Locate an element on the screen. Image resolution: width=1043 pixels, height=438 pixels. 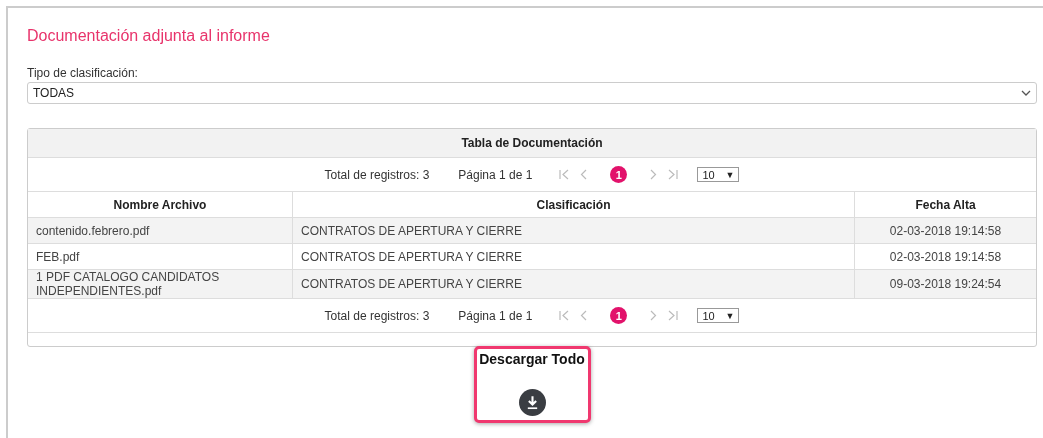
table-cell: contenido.febrero.pdf is located at coordinates (160, 230).